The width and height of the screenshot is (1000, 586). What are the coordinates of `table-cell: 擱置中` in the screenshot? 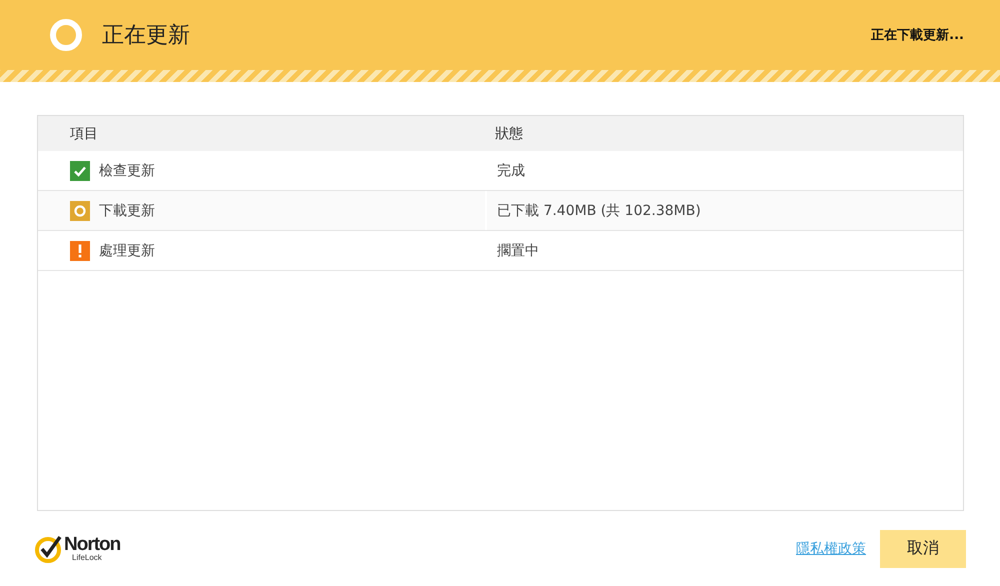 It's located at (518, 251).